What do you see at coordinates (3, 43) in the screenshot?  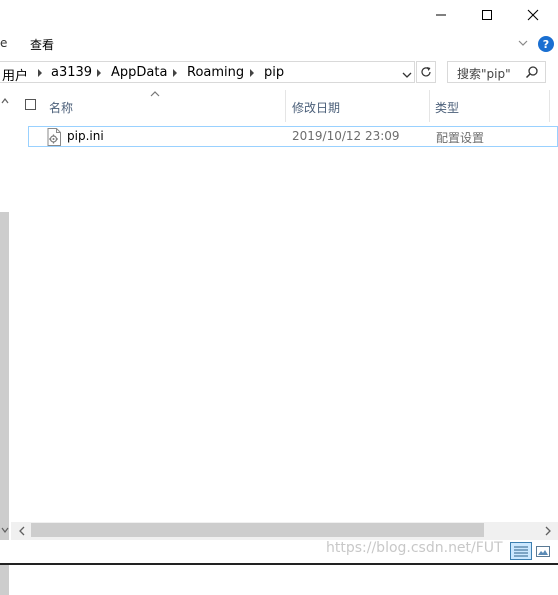 I see `ribbon-tab-partial: e` at bounding box center [3, 43].